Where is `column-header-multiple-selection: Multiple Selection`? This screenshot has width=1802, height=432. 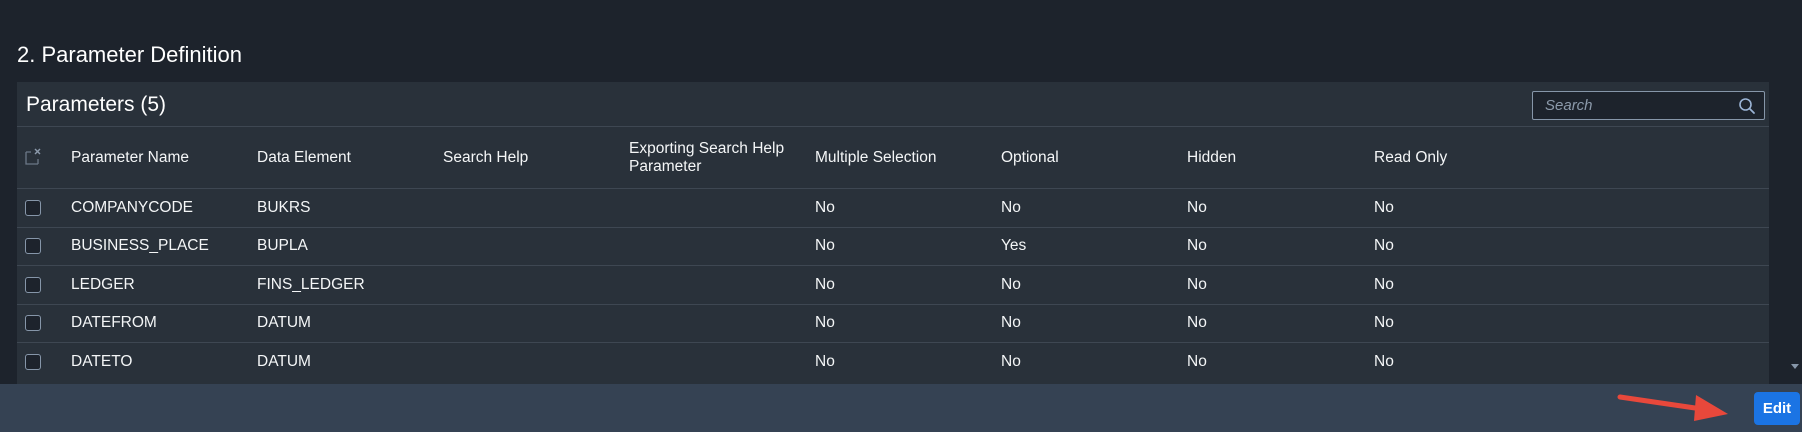 column-header-multiple-selection: Multiple Selection is located at coordinates (898, 158).